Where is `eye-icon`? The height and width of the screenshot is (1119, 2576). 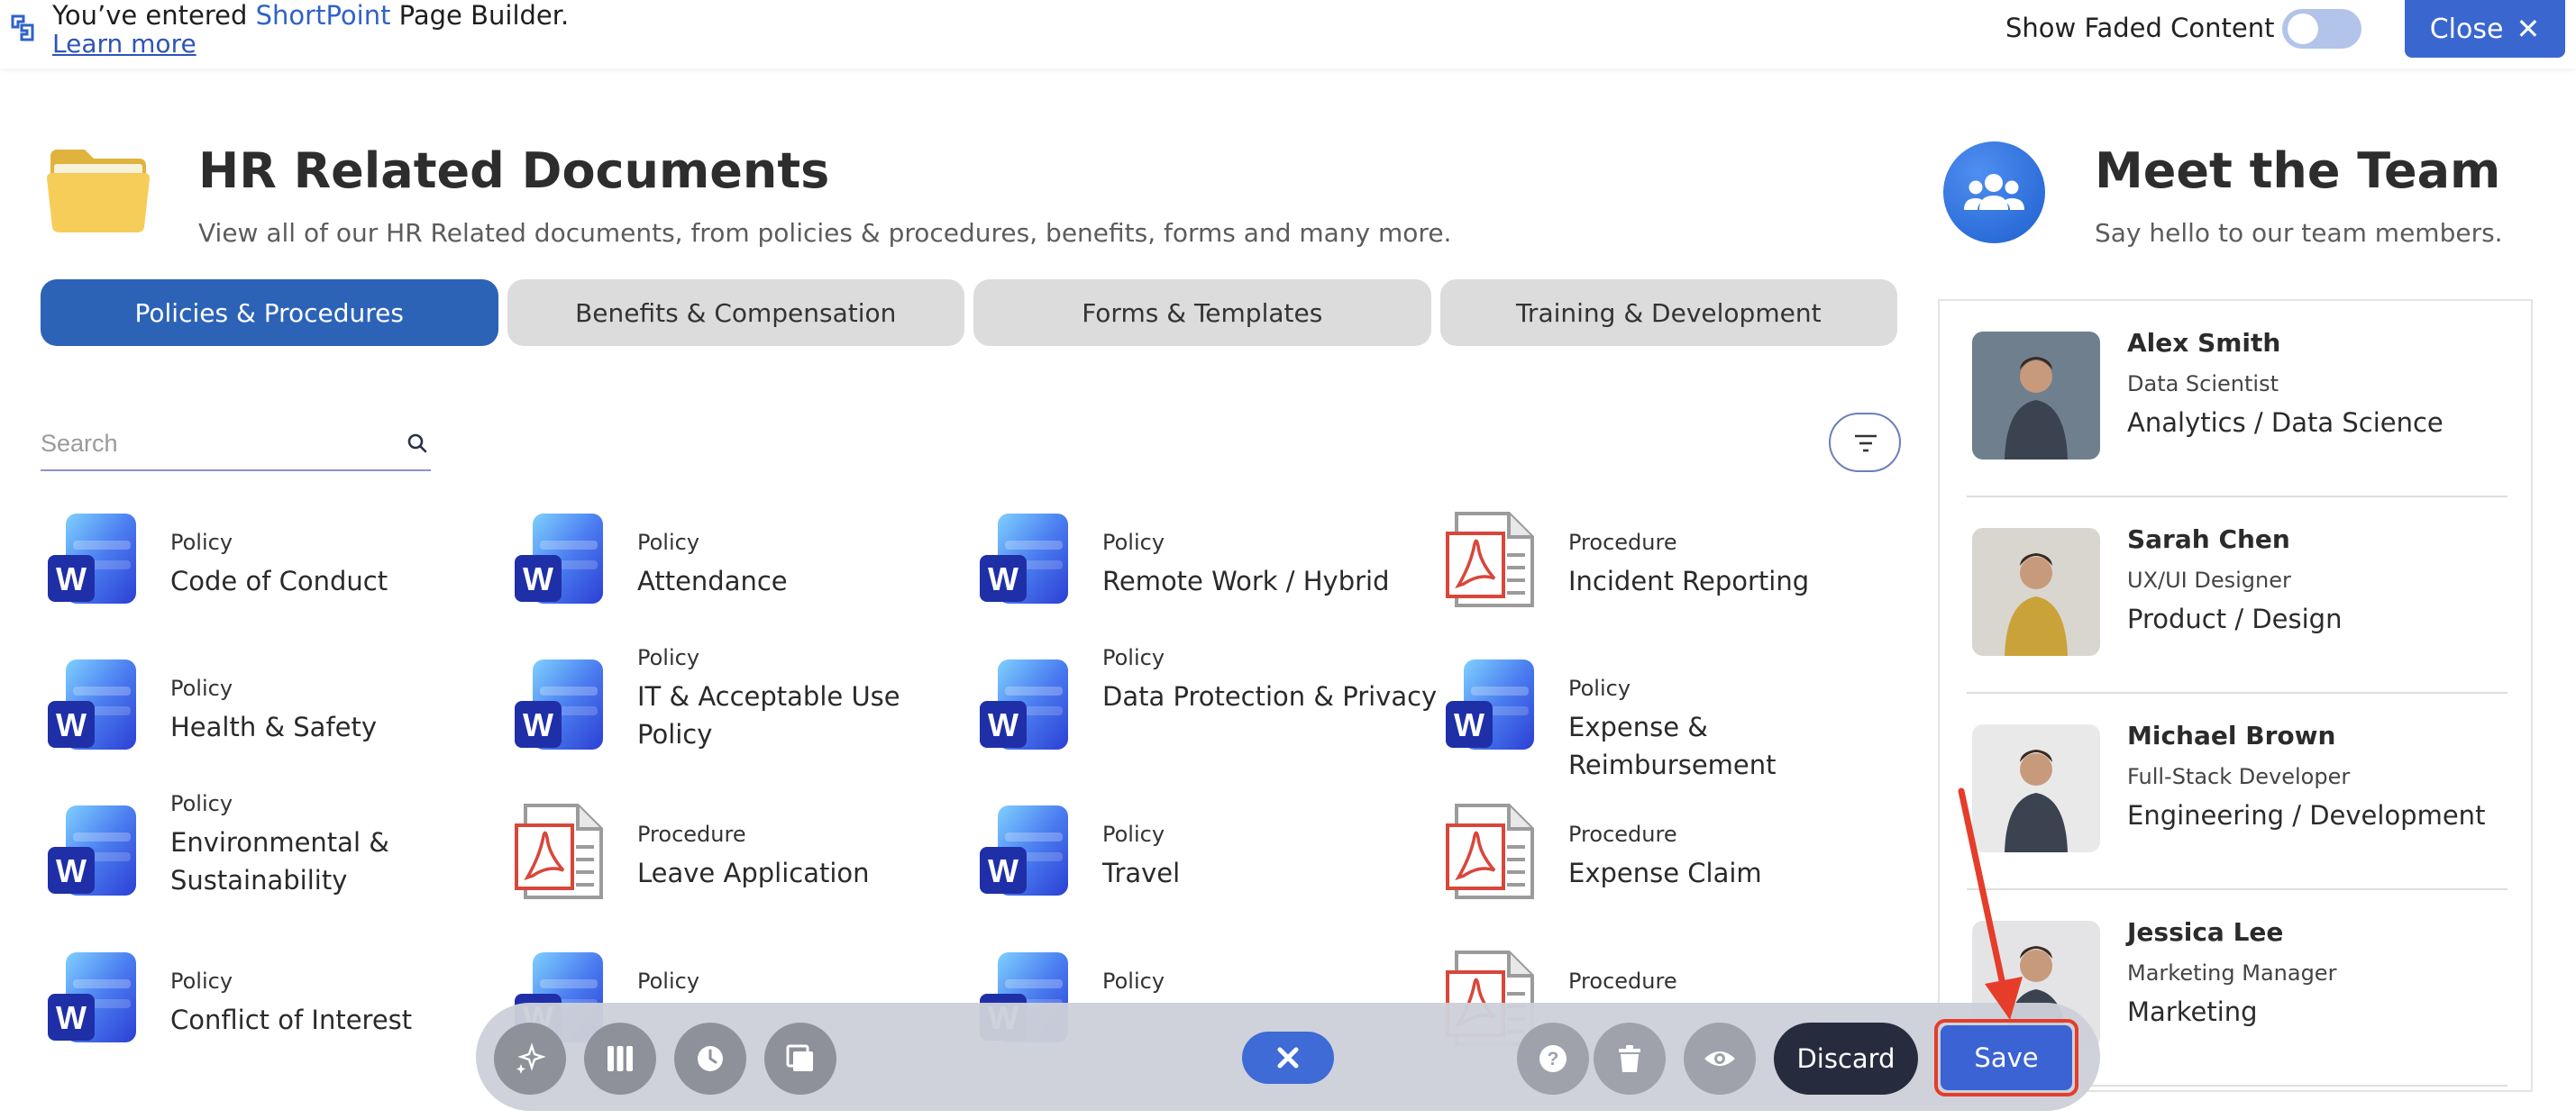
eye-icon is located at coordinates (1719, 1058).